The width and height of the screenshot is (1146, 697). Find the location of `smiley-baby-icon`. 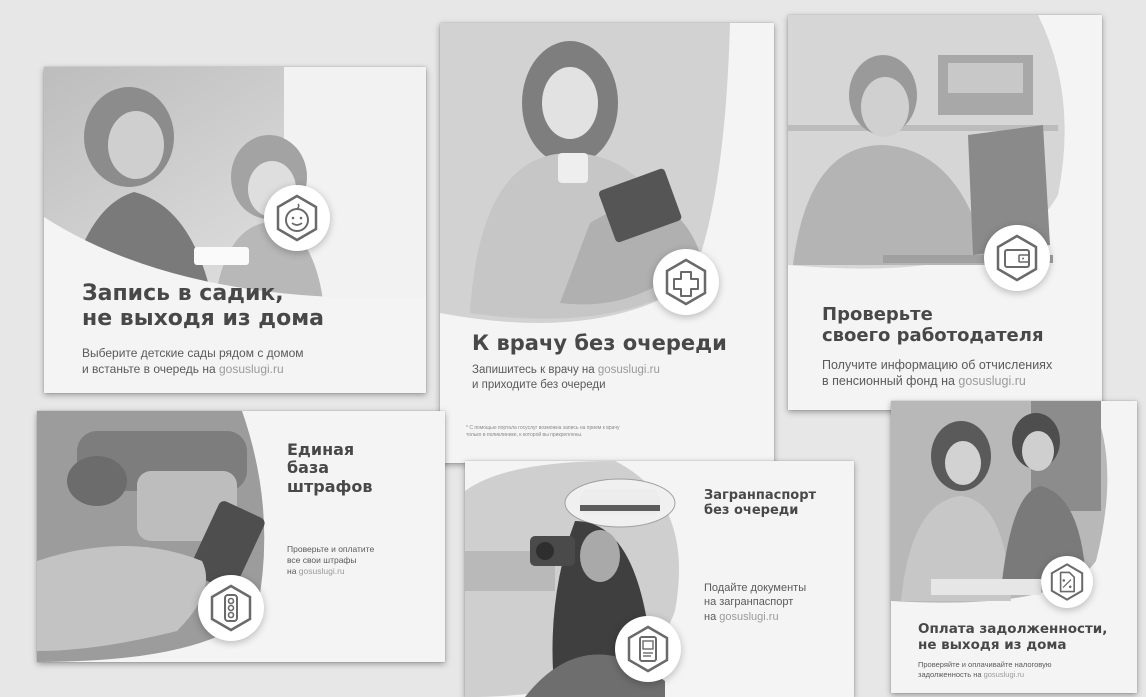

smiley-baby-icon is located at coordinates (297, 218).